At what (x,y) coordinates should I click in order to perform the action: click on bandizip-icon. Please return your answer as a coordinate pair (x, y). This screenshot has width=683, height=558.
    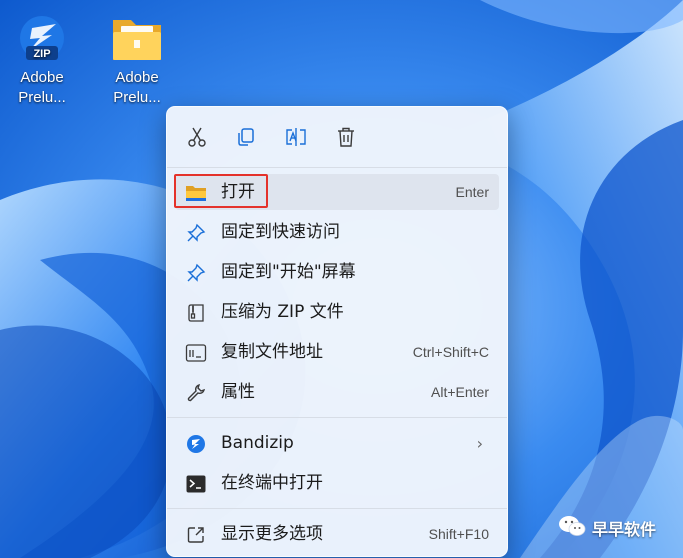
    Looking at the image, I should click on (196, 444).